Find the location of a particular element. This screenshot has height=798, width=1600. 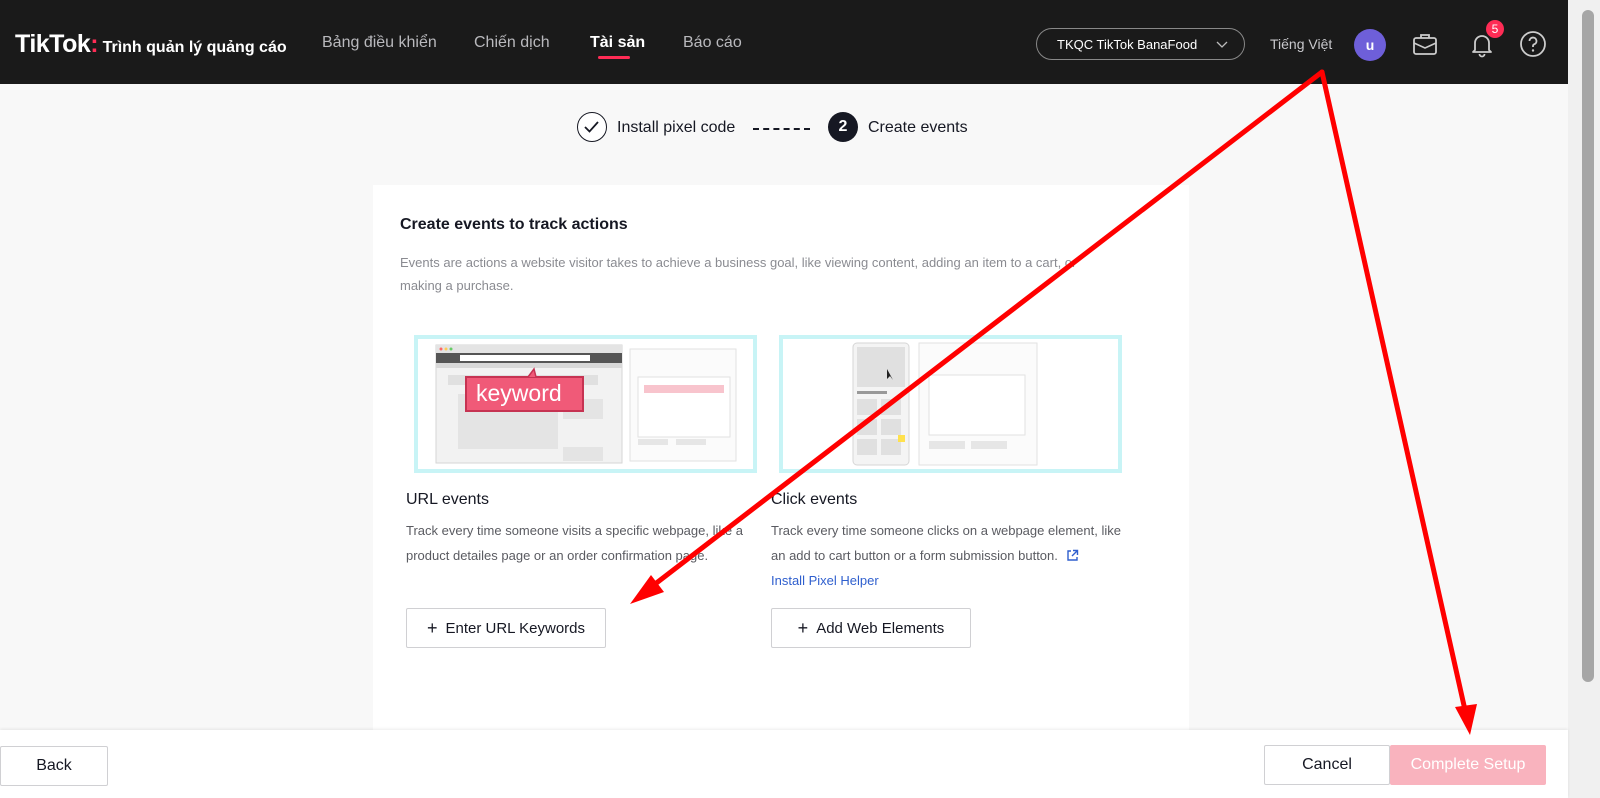

annotation-arrow-to-complete-setup is located at coordinates (1393, 391).